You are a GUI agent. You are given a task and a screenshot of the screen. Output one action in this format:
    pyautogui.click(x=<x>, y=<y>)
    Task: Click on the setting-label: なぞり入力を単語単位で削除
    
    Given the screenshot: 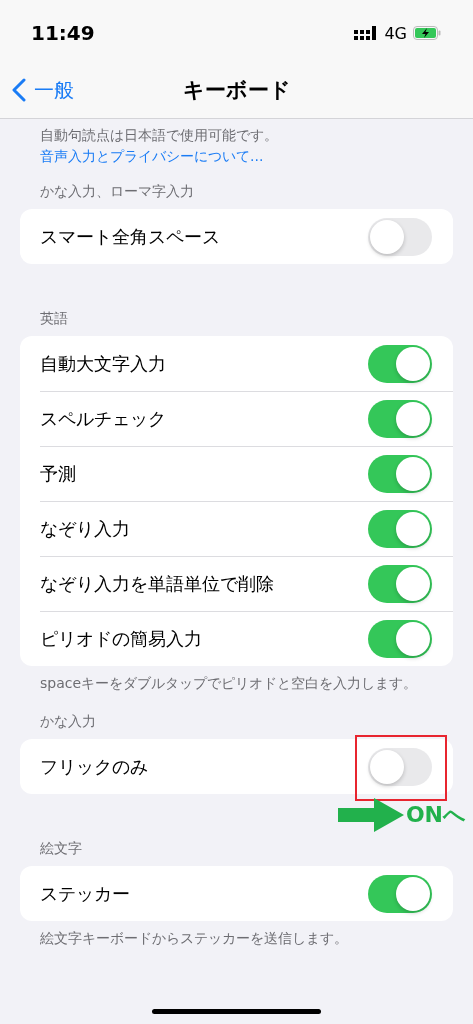 What is the action you would take?
    pyautogui.click(x=157, y=583)
    